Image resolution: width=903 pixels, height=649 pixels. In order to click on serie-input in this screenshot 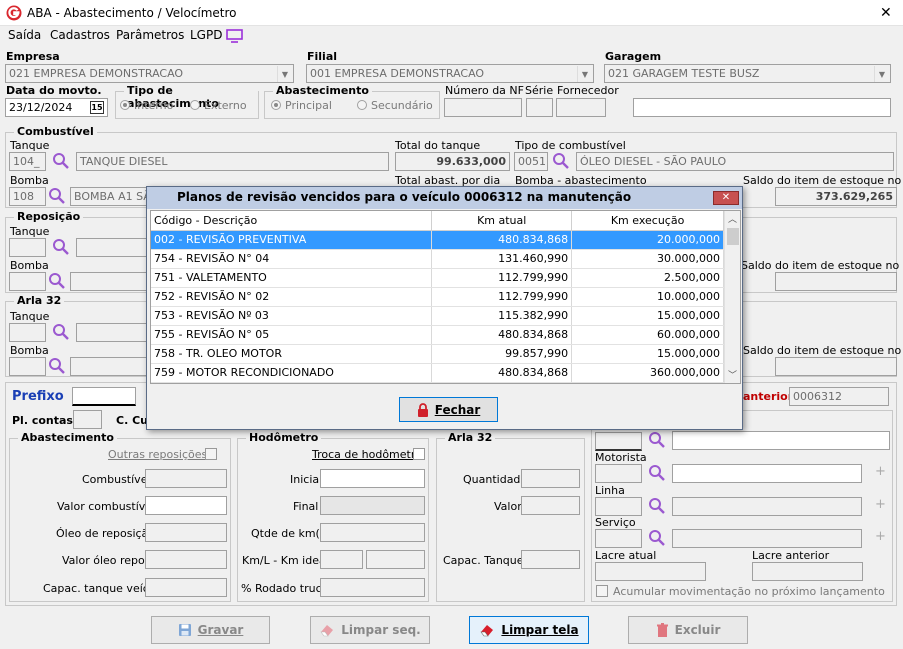, I will do `click(539, 107)`.